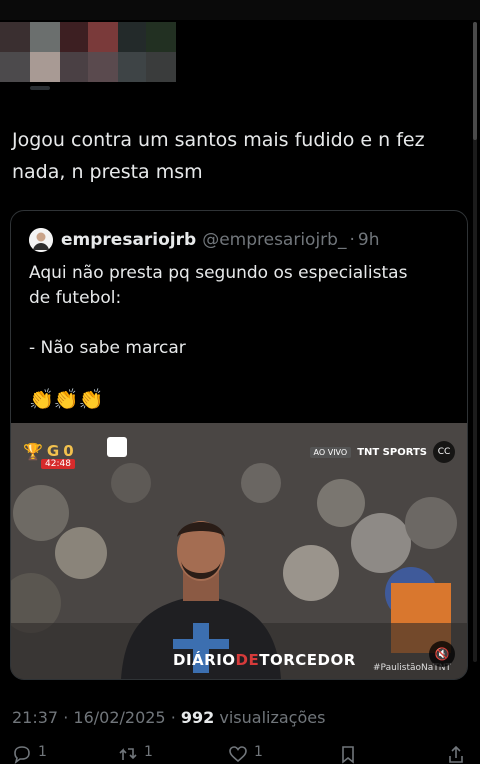 This screenshot has height=764, width=480. I want to click on match-clock: 42:48, so click(58, 464).